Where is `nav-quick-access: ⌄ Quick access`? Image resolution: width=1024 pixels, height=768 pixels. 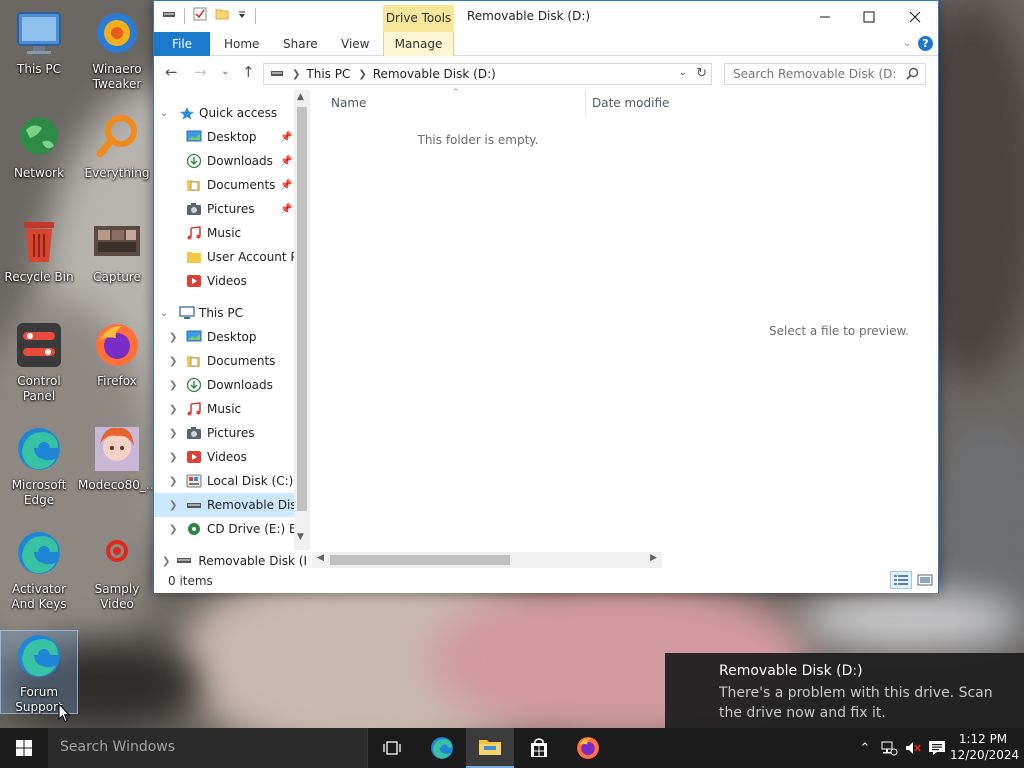 nav-quick-access: ⌄ Quick access is located at coordinates (232, 113).